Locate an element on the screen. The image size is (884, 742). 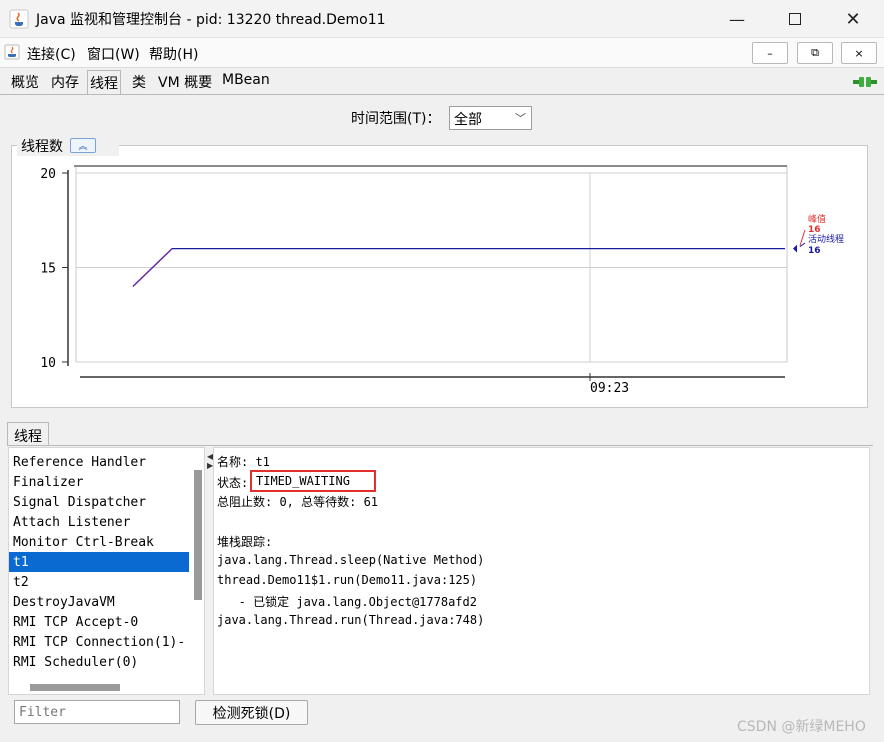
thread-filter-input is located at coordinates (97, 712).